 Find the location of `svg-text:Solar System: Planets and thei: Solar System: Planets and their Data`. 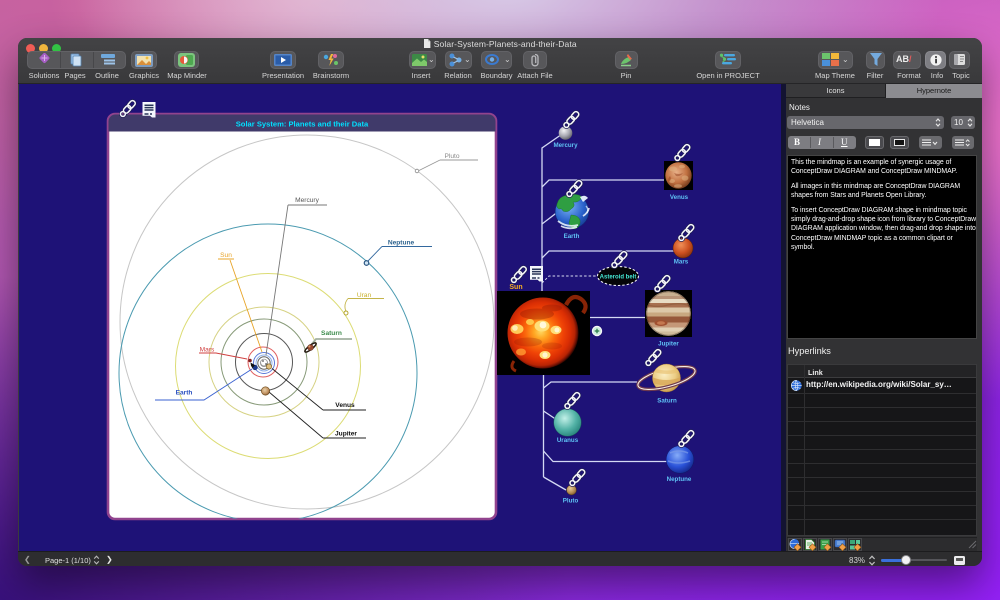

svg-text:Solar System: Planets and thei: Solar System: Planets and their Data is located at coordinates (302, 124).